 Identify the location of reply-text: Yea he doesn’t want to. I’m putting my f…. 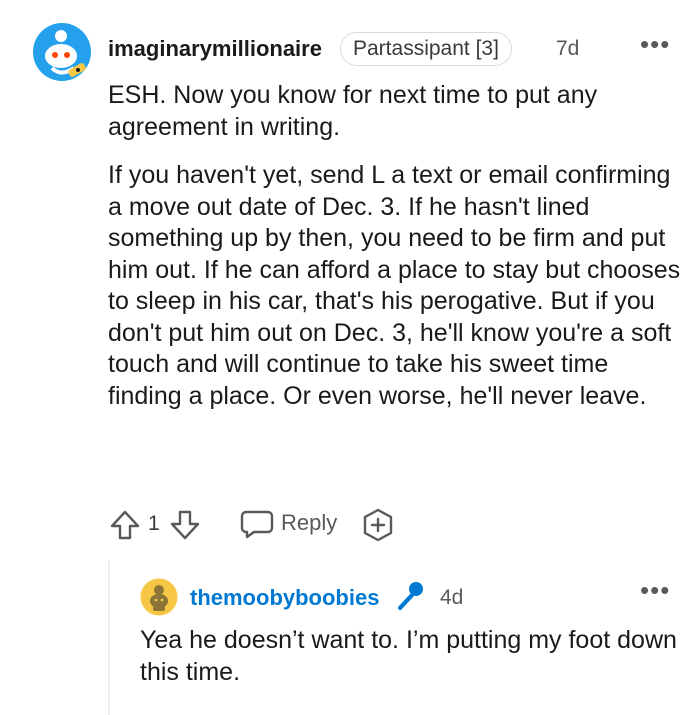
(408, 656).